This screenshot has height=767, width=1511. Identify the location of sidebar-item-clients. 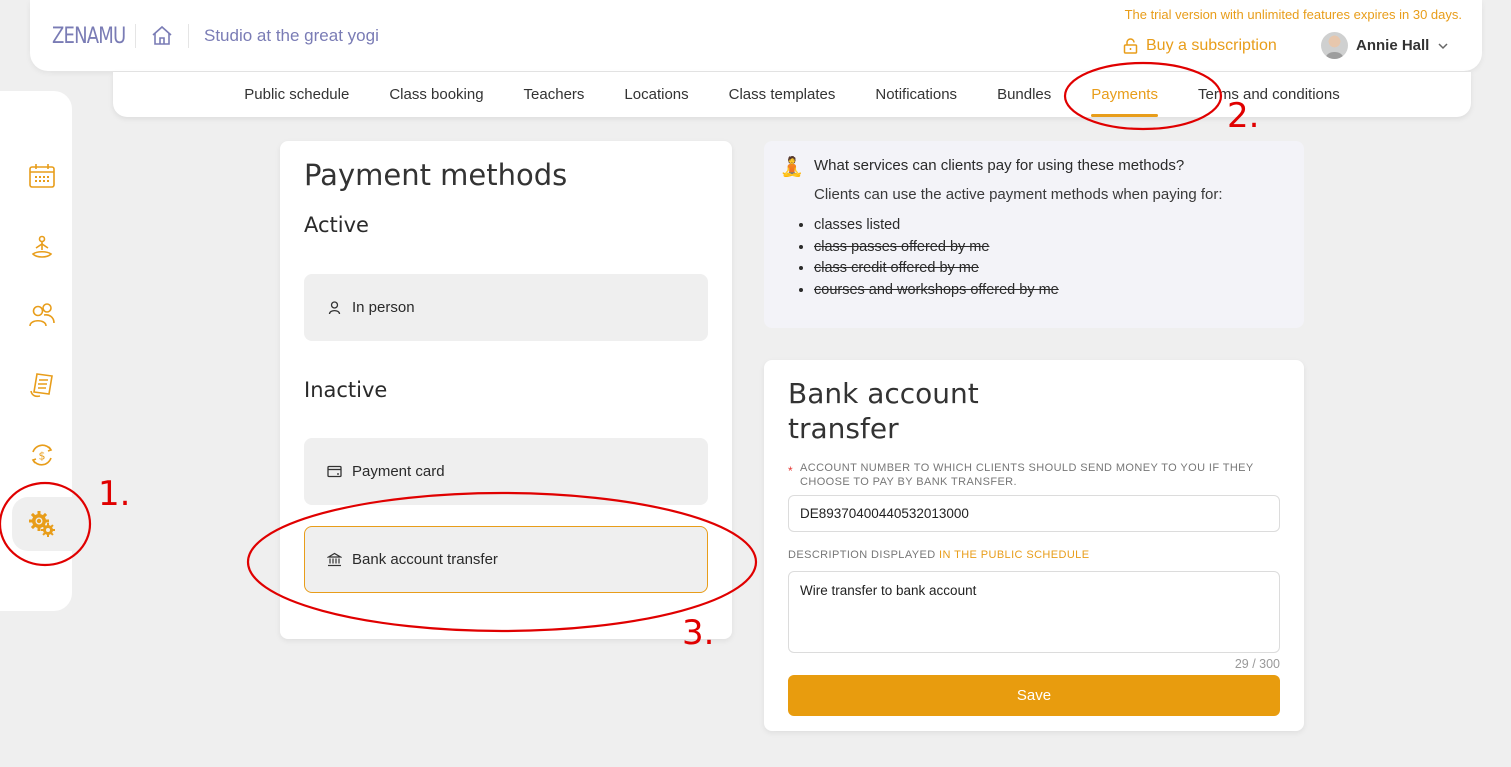
(42, 315).